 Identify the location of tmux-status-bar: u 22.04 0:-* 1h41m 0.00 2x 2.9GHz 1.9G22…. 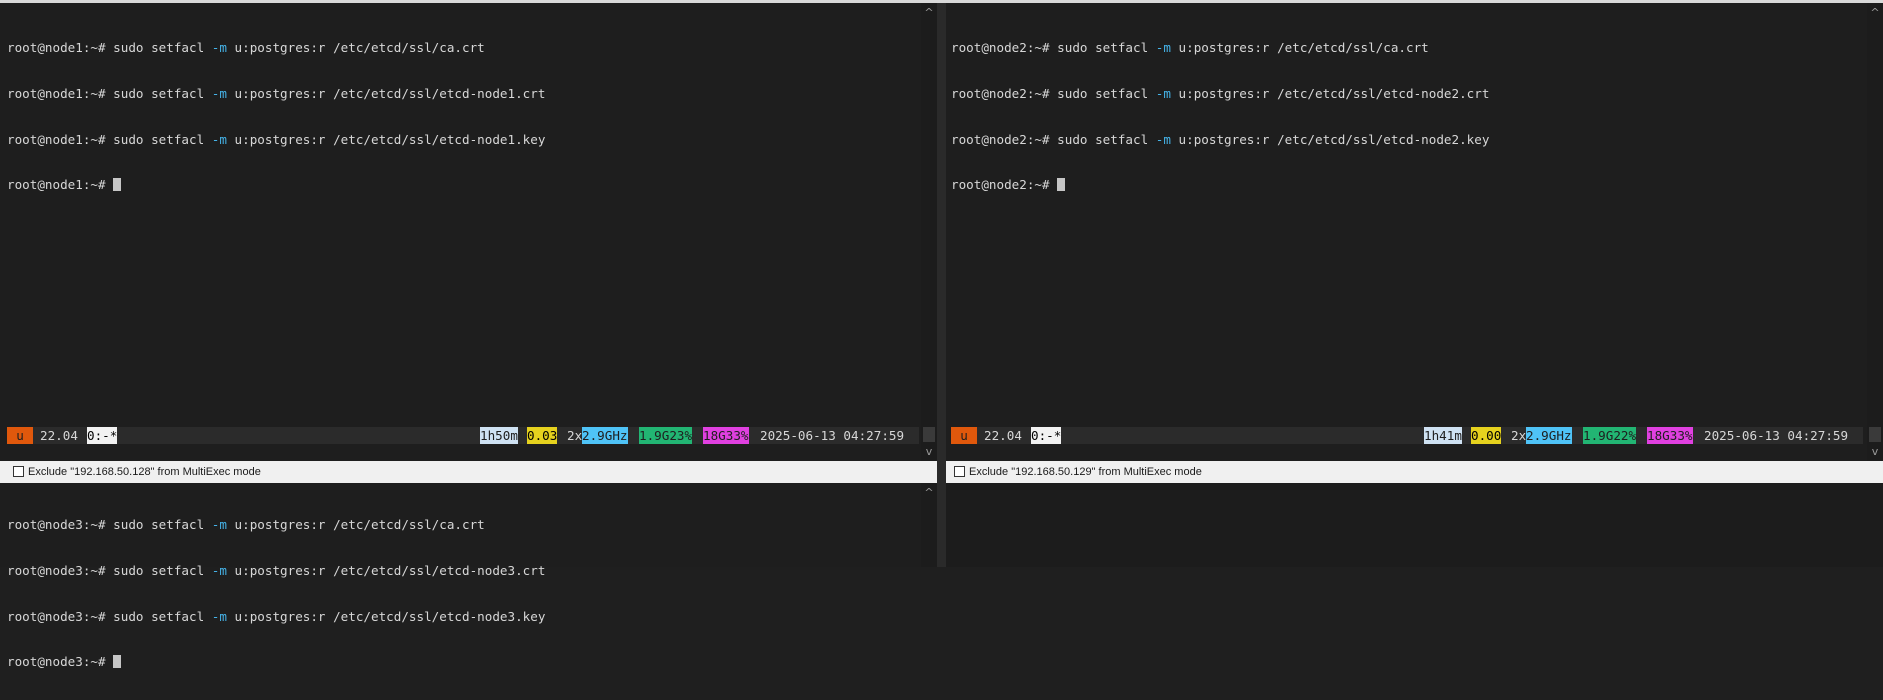
(1407, 435).